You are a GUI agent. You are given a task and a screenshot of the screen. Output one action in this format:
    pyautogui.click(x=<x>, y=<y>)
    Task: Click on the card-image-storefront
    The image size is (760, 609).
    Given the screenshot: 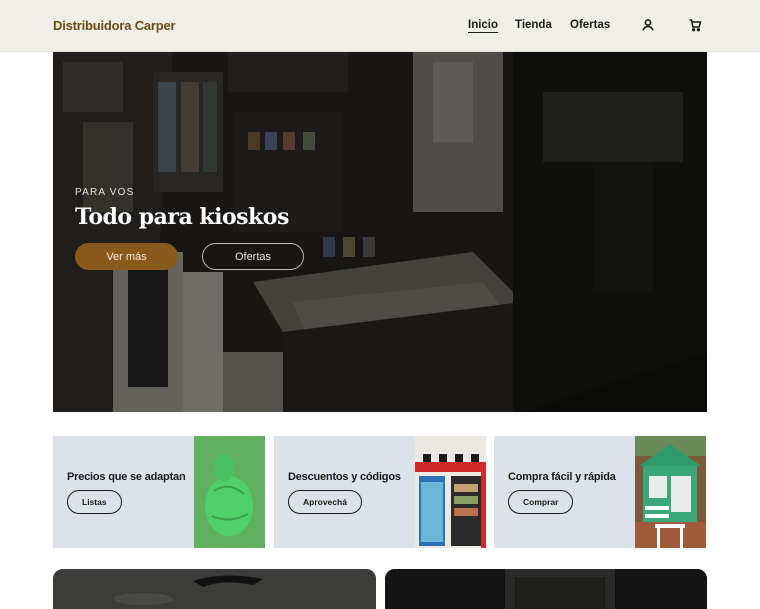 What is the action you would take?
    pyautogui.click(x=450, y=492)
    